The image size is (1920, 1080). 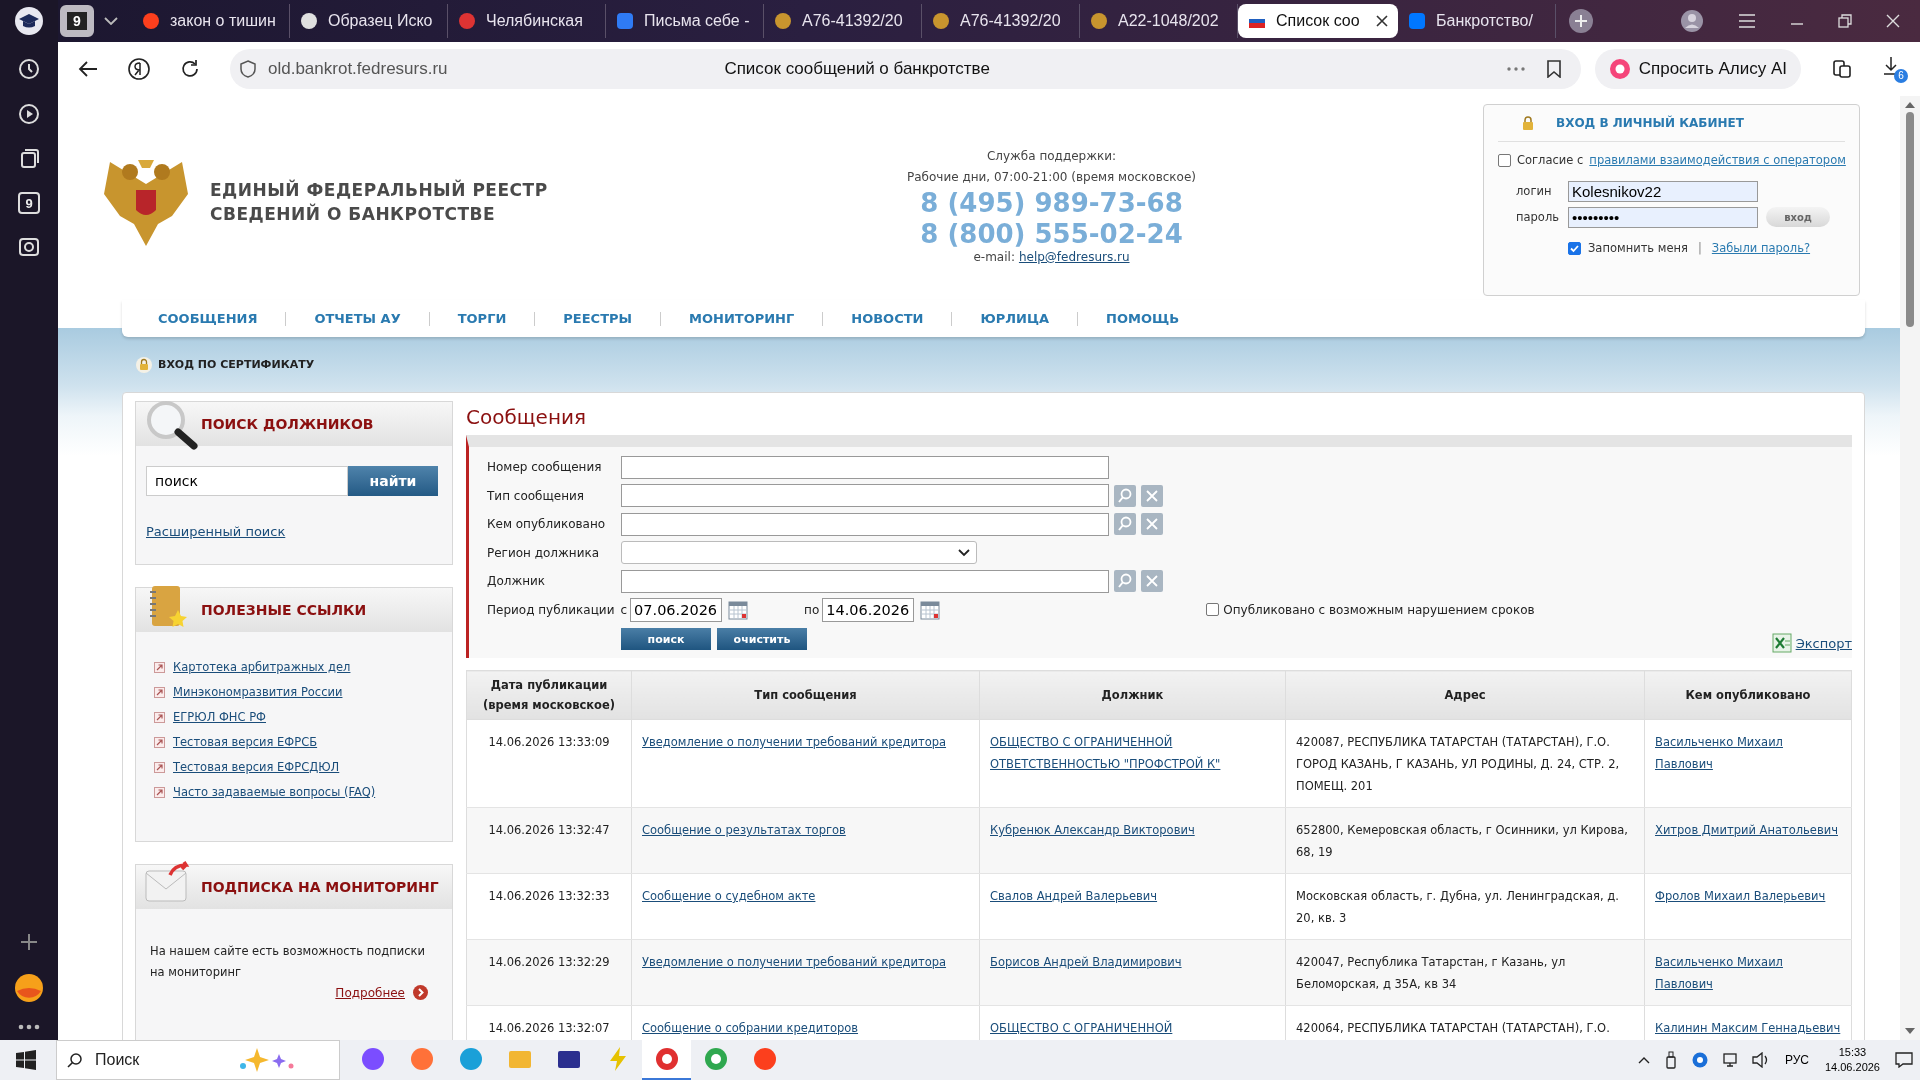 I want to click on taskbar-button, so click(x=666, y=1060).